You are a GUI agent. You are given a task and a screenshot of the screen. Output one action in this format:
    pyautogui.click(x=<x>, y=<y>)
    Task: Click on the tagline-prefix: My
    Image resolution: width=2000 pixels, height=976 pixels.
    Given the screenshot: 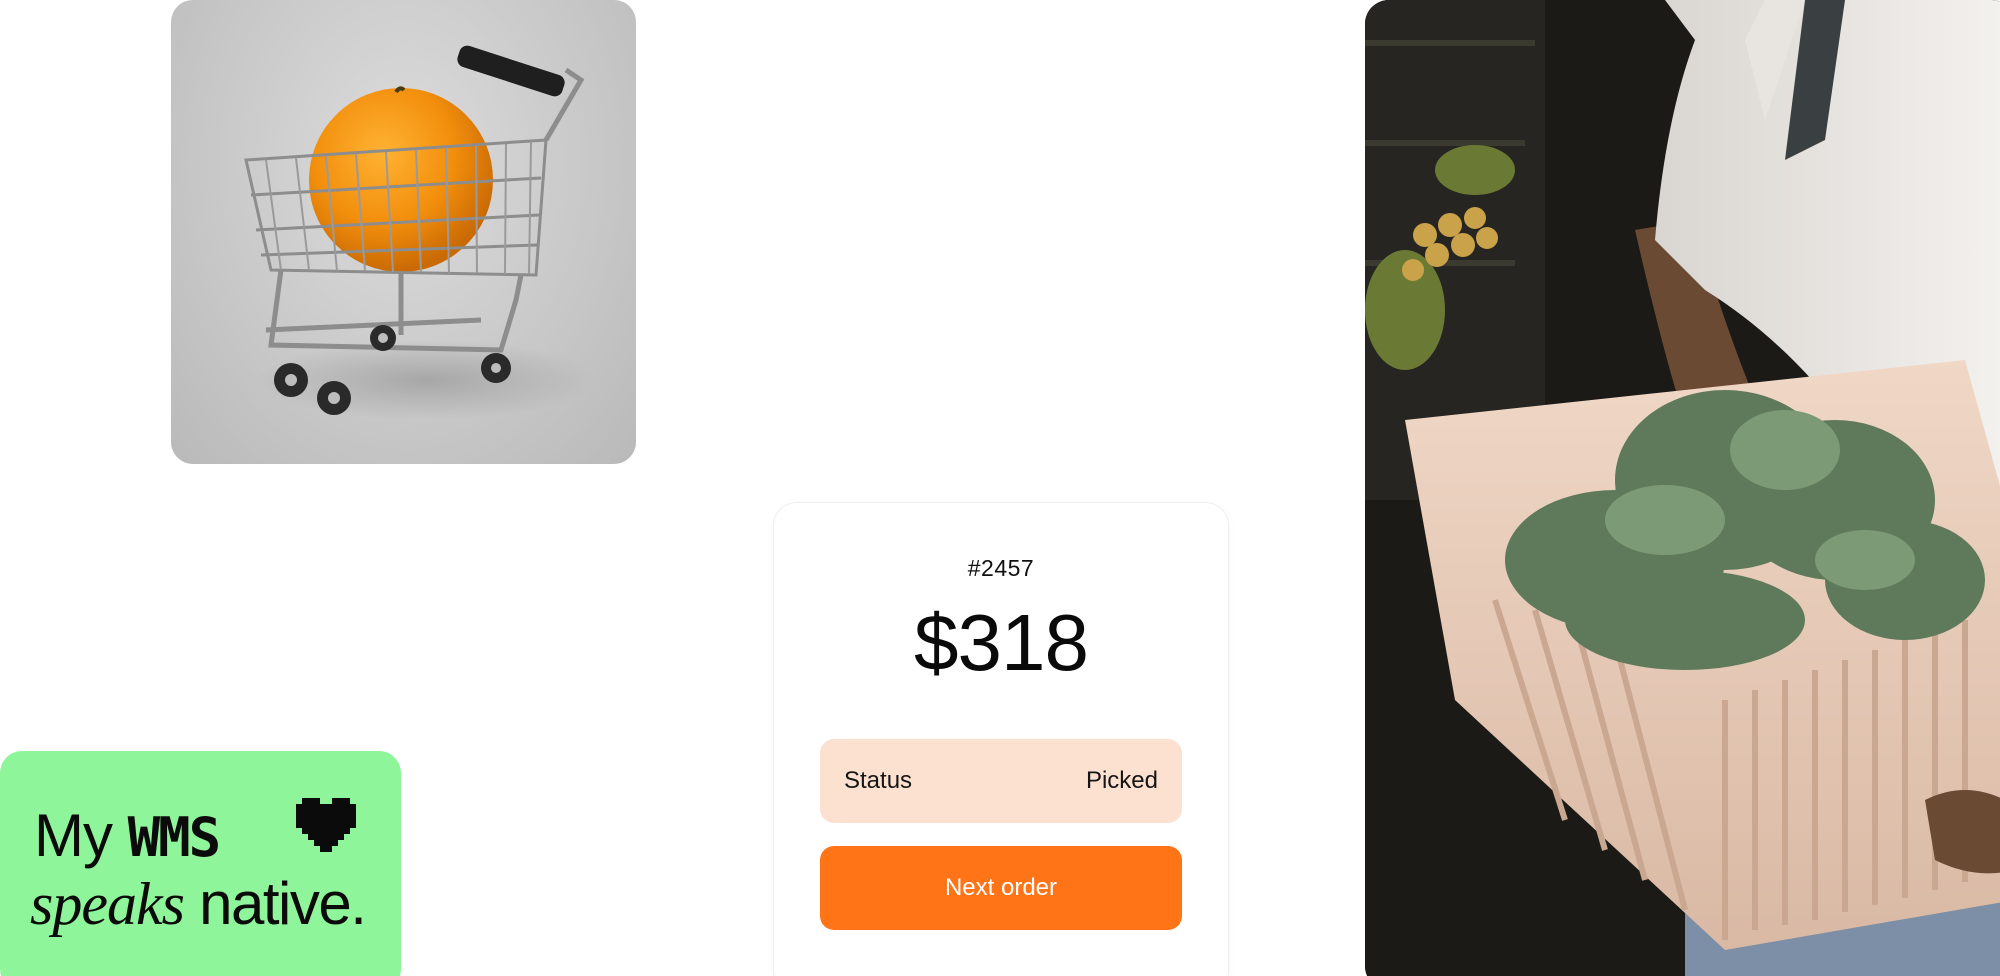 What is the action you would take?
    pyautogui.click(x=73, y=835)
    